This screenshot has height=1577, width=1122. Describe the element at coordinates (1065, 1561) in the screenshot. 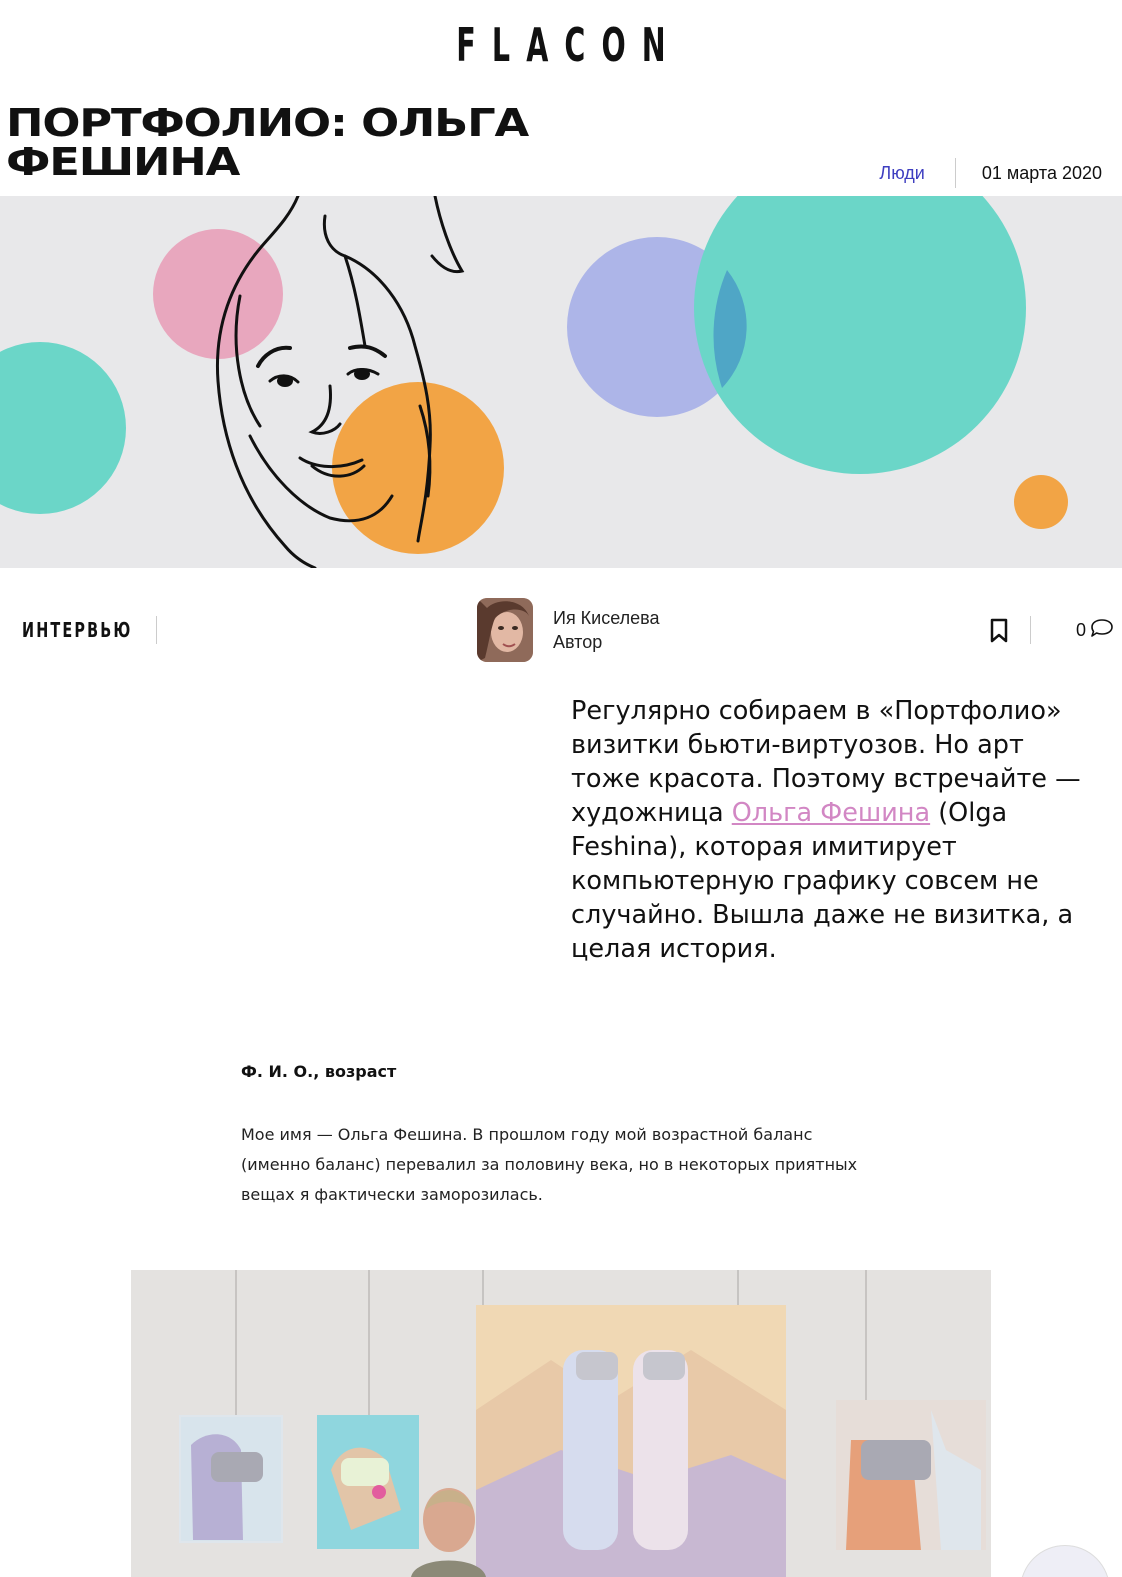

I see `floating-action-button` at that location.